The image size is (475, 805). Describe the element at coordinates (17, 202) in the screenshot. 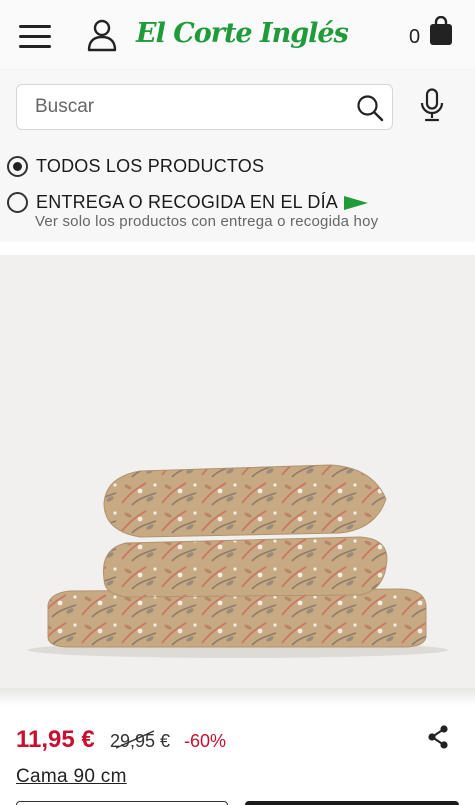

I see `radio-same-day` at that location.